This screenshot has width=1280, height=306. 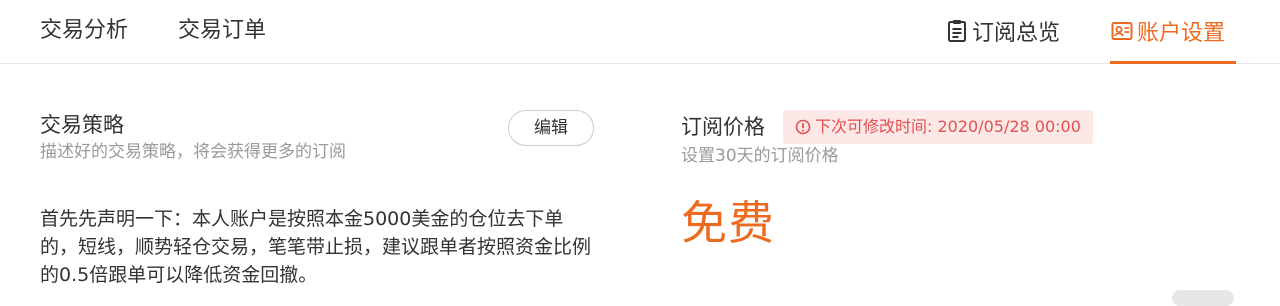 What do you see at coordinates (760, 156) in the screenshot?
I see `pricing-subtitle: 设置30天的订阅价格` at bounding box center [760, 156].